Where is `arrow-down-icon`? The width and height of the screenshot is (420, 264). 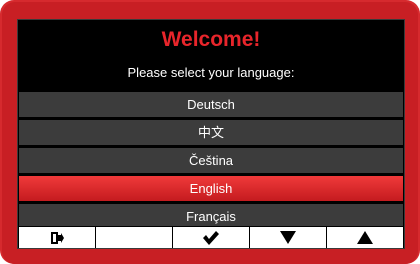 arrow-down-icon is located at coordinates (288, 237).